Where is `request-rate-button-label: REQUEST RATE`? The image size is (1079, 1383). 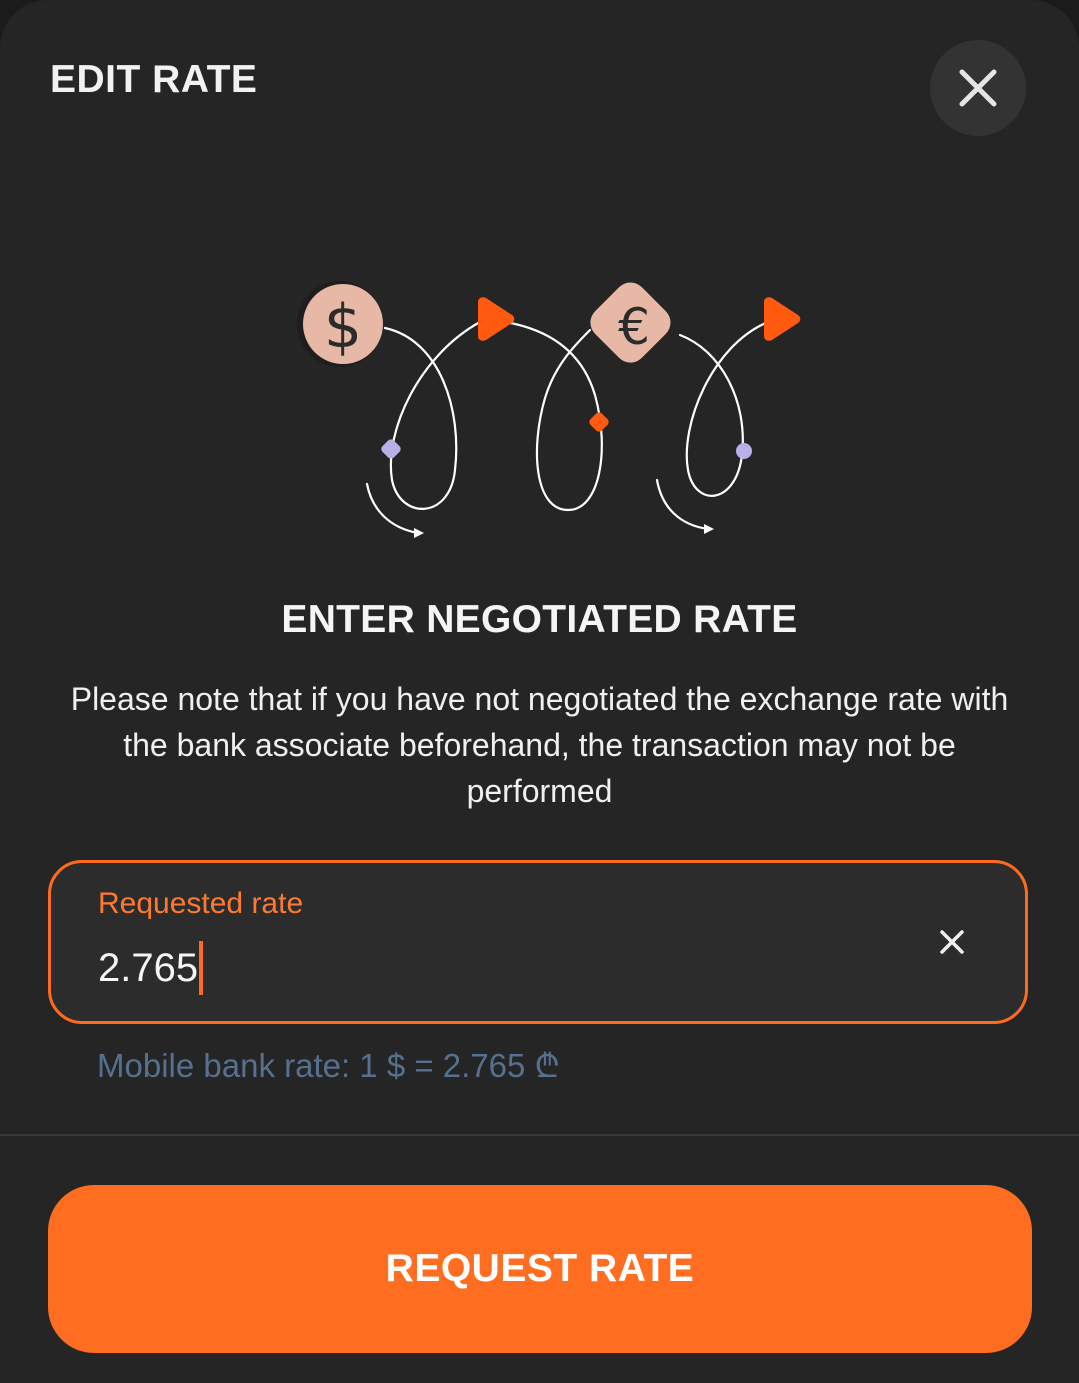 request-rate-button-label: REQUEST RATE is located at coordinates (540, 1268).